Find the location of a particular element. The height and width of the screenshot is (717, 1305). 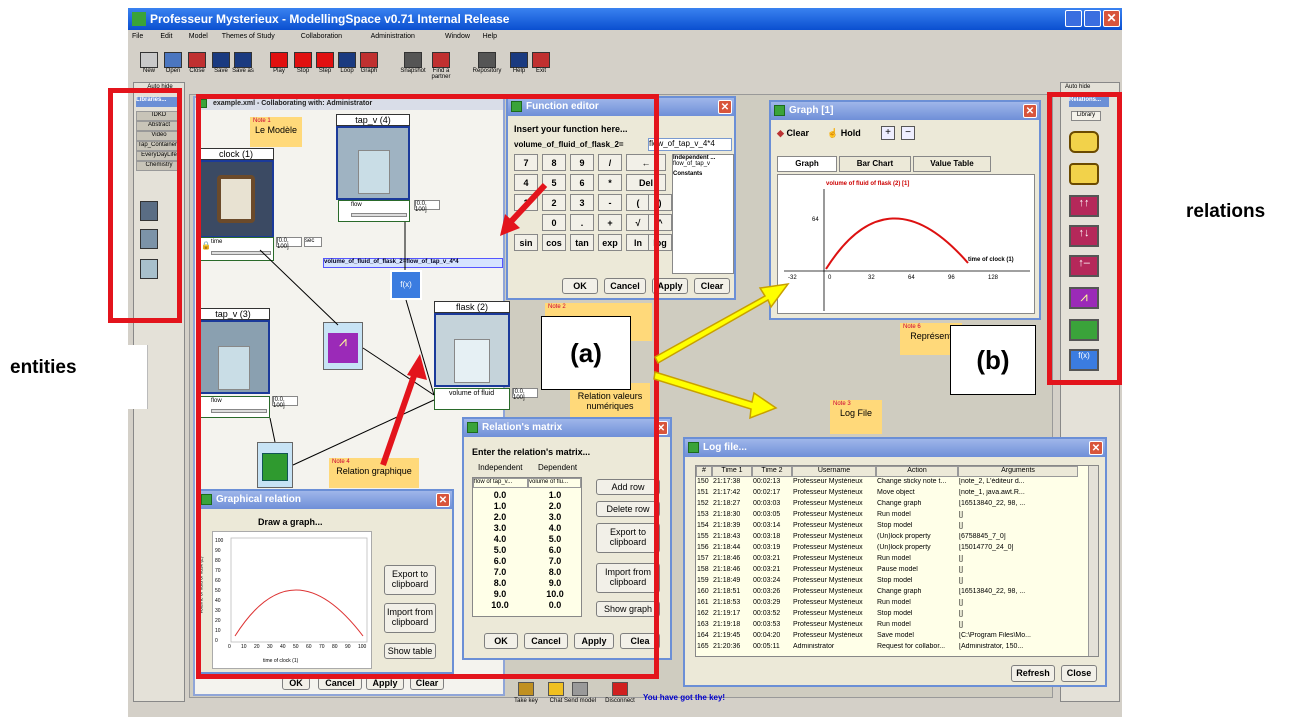

callout-a: (a) is located at coordinates (586, 353).